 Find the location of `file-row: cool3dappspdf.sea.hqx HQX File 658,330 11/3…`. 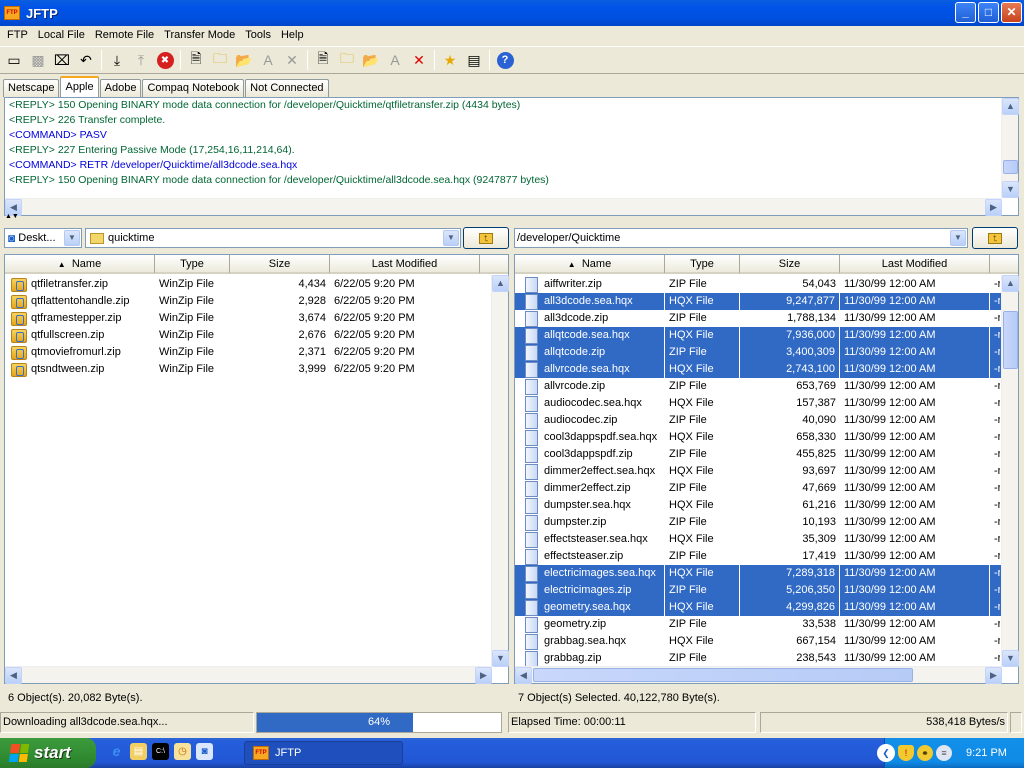

file-row: cool3dappspdf.sea.hqx HQX File 658,330 11/3… is located at coordinates (758, 437).